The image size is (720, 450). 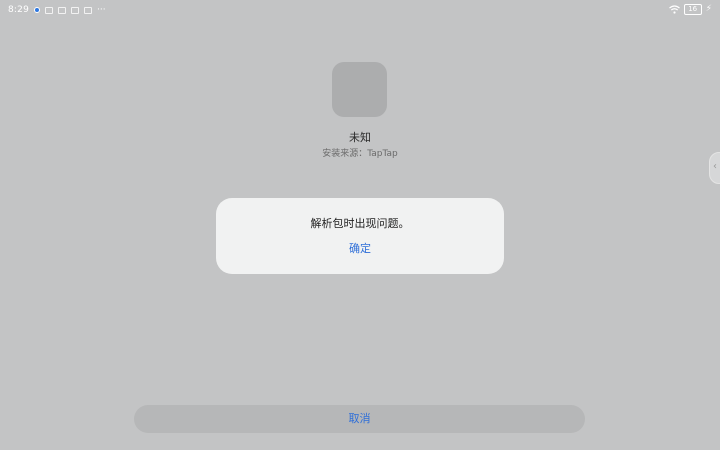 I want to click on more-notifications-icon: ···, so click(x=101, y=9).